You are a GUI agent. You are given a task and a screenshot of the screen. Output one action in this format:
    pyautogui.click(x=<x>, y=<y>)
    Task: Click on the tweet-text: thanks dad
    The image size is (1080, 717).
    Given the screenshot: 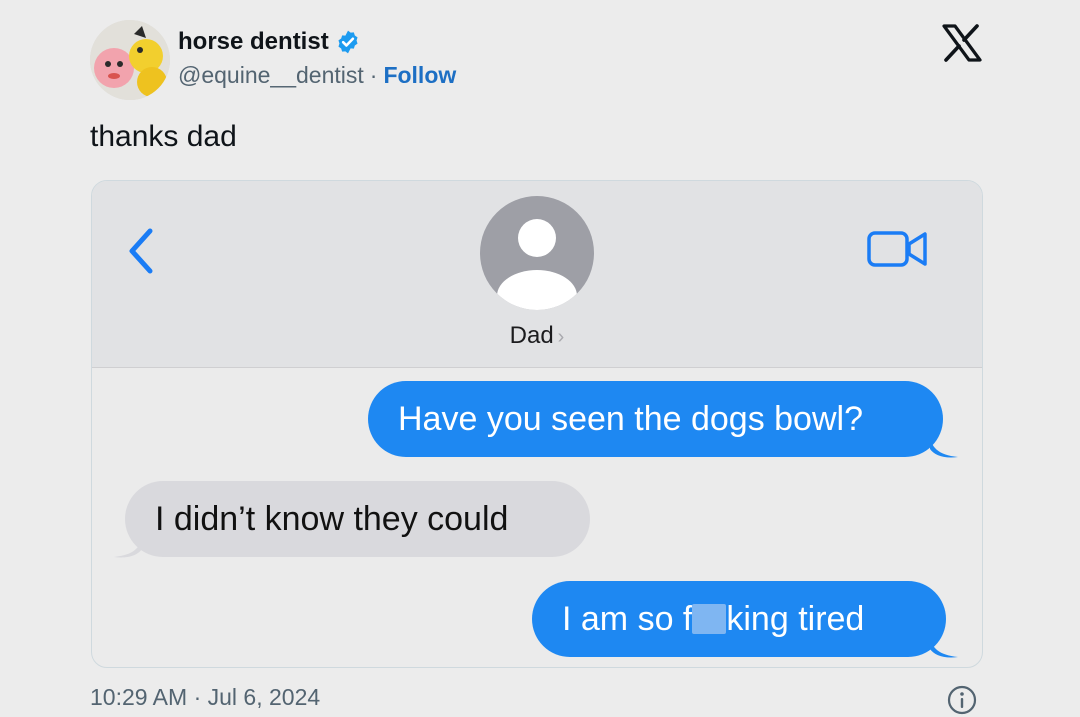 What is the action you would take?
    pyautogui.click(x=163, y=136)
    